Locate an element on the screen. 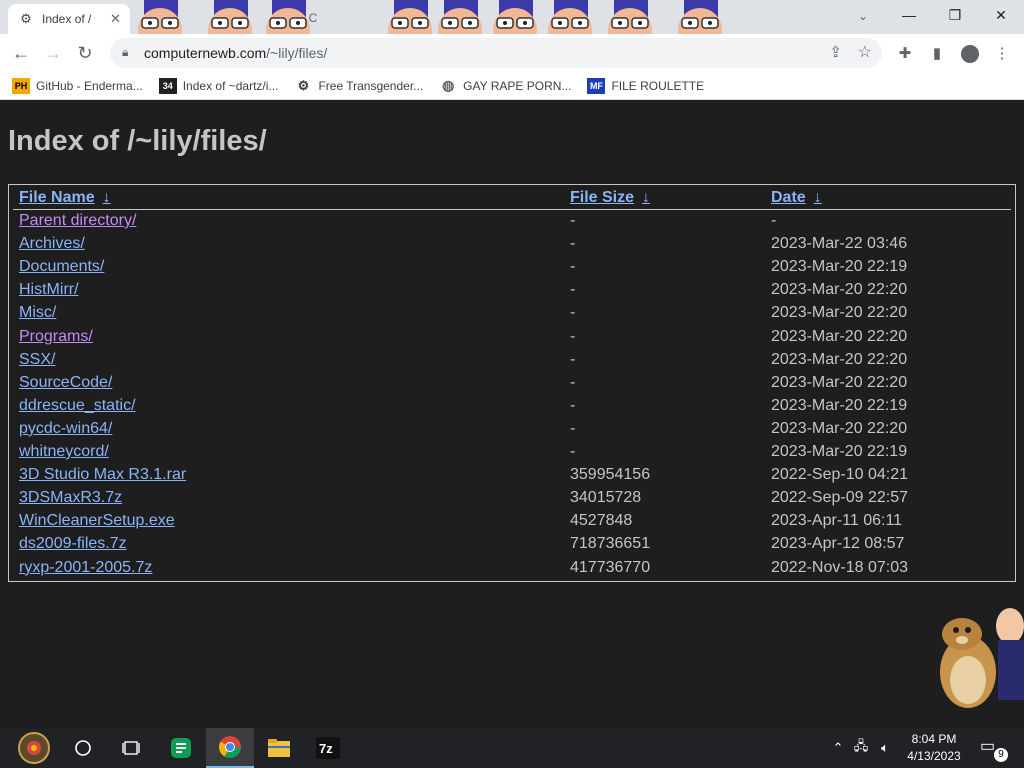 The width and height of the screenshot is (1024, 768). column-header-date: Date ↓ is located at coordinates (796, 198).